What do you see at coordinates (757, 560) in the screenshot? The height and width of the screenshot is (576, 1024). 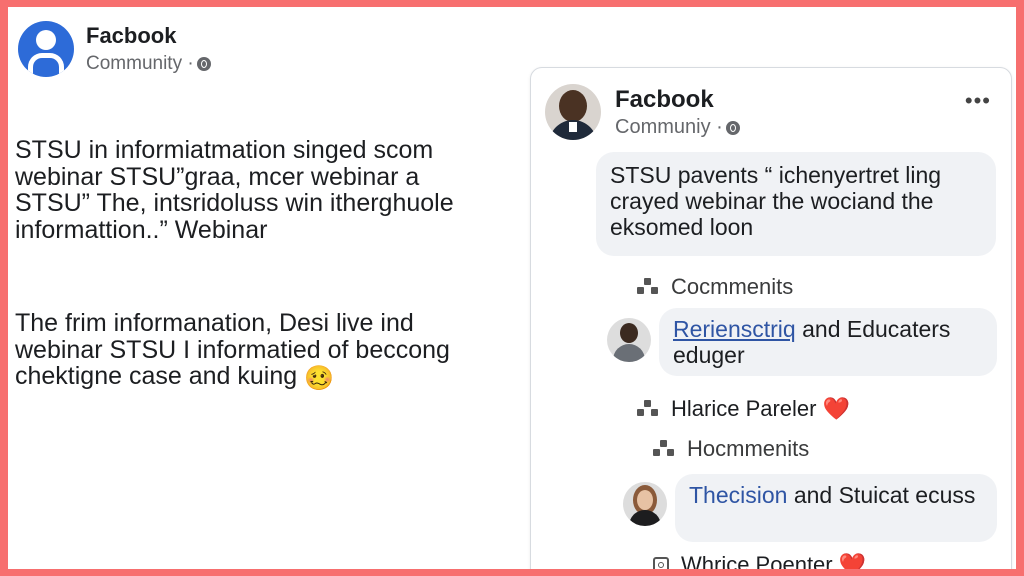 I see `reactor-2-name: Whrice Poenter` at bounding box center [757, 560].